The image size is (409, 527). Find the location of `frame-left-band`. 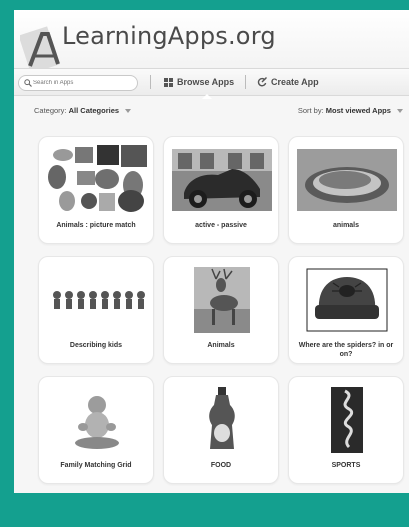

frame-left-band is located at coordinates (7, 50).